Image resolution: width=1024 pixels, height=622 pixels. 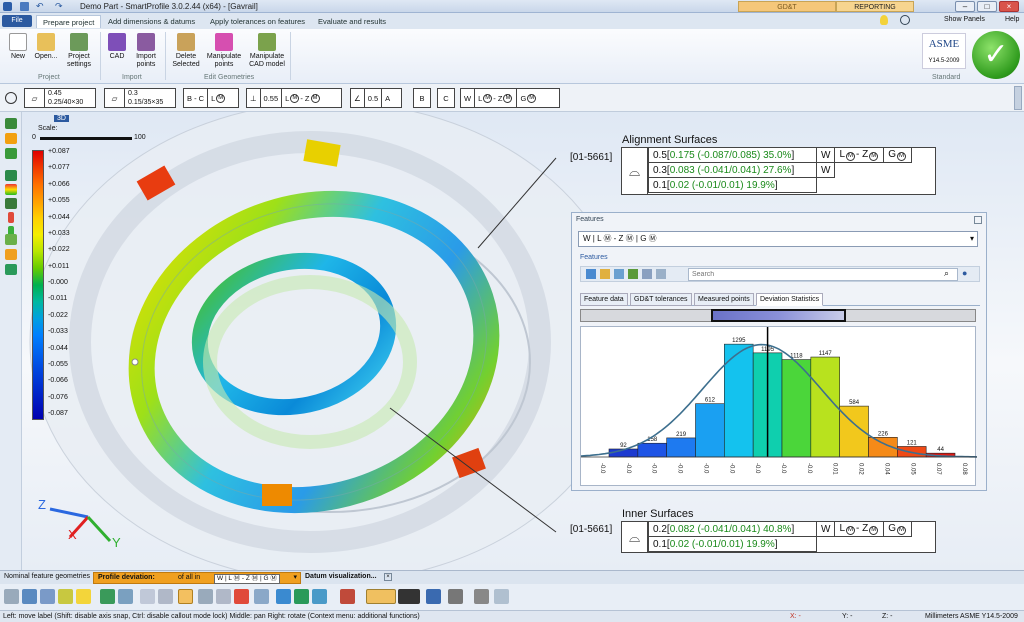 I want to click on magnet-icon, so click(x=107, y=596).